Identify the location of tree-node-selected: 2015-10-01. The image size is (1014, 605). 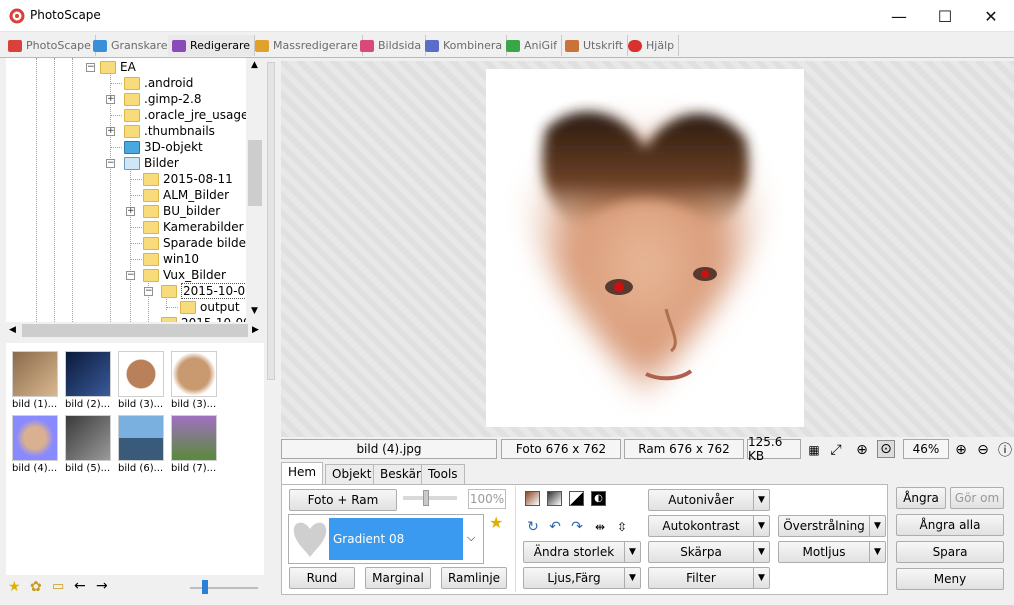
(208, 291).